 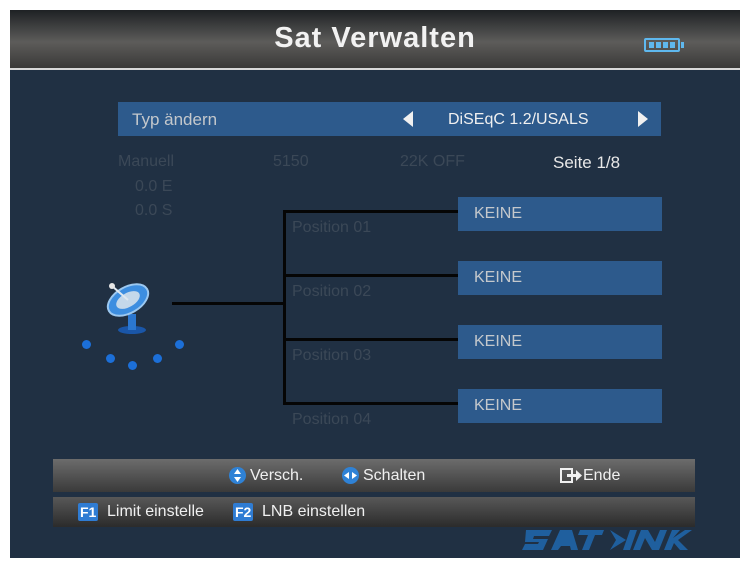 What do you see at coordinates (518, 119) in the screenshot?
I see `type-value: DiSEqC 1.2/USALS` at bounding box center [518, 119].